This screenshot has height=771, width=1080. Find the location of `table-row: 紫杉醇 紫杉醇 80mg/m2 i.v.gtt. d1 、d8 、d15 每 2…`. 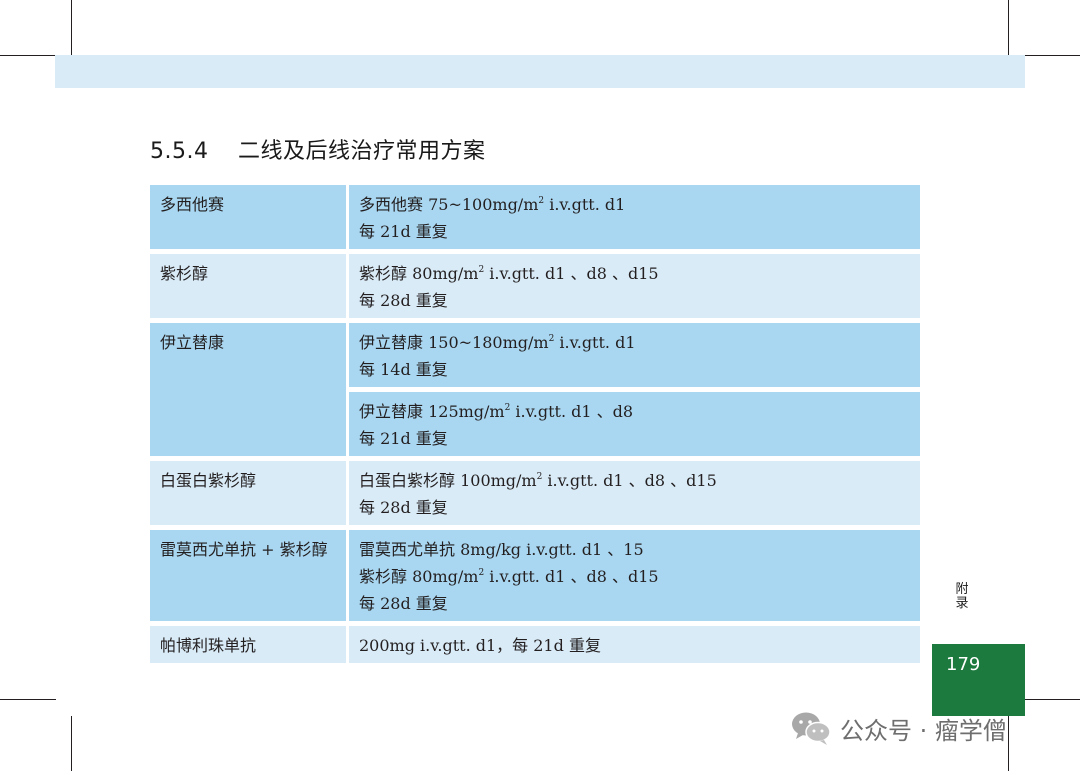

table-row: 紫杉醇 紫杉醇 80mg/m2 i.v.gtt. d1 、d8 、d15 每 2… is located at coordinates (535, 286).